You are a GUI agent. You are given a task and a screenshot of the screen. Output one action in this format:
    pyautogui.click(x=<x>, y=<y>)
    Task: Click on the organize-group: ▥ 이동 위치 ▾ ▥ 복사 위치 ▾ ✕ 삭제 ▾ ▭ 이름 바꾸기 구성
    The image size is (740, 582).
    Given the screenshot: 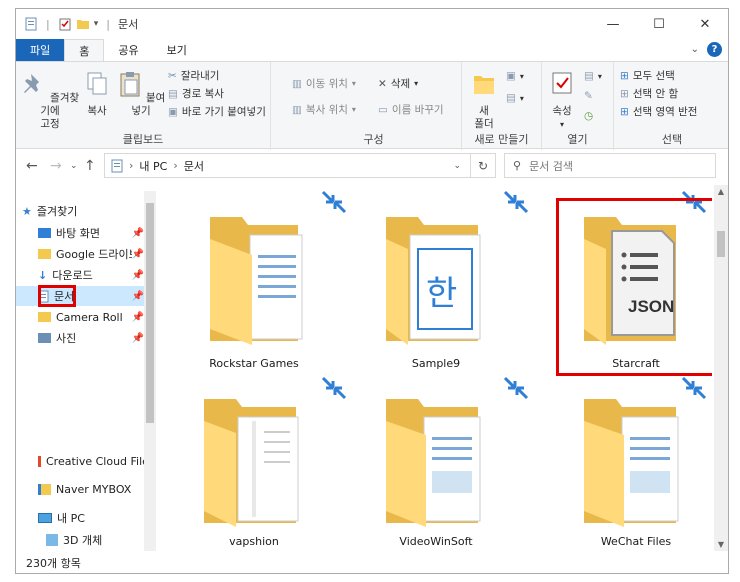 What is the action you would take?
    pyautogui.click(x=374, y=106)
    